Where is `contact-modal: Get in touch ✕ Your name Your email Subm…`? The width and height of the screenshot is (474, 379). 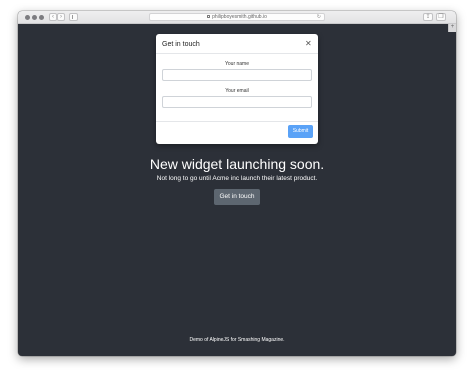 contact-modal: Get in touch ✕ Your name Your email Subm… is located at coordinates (237, 89).